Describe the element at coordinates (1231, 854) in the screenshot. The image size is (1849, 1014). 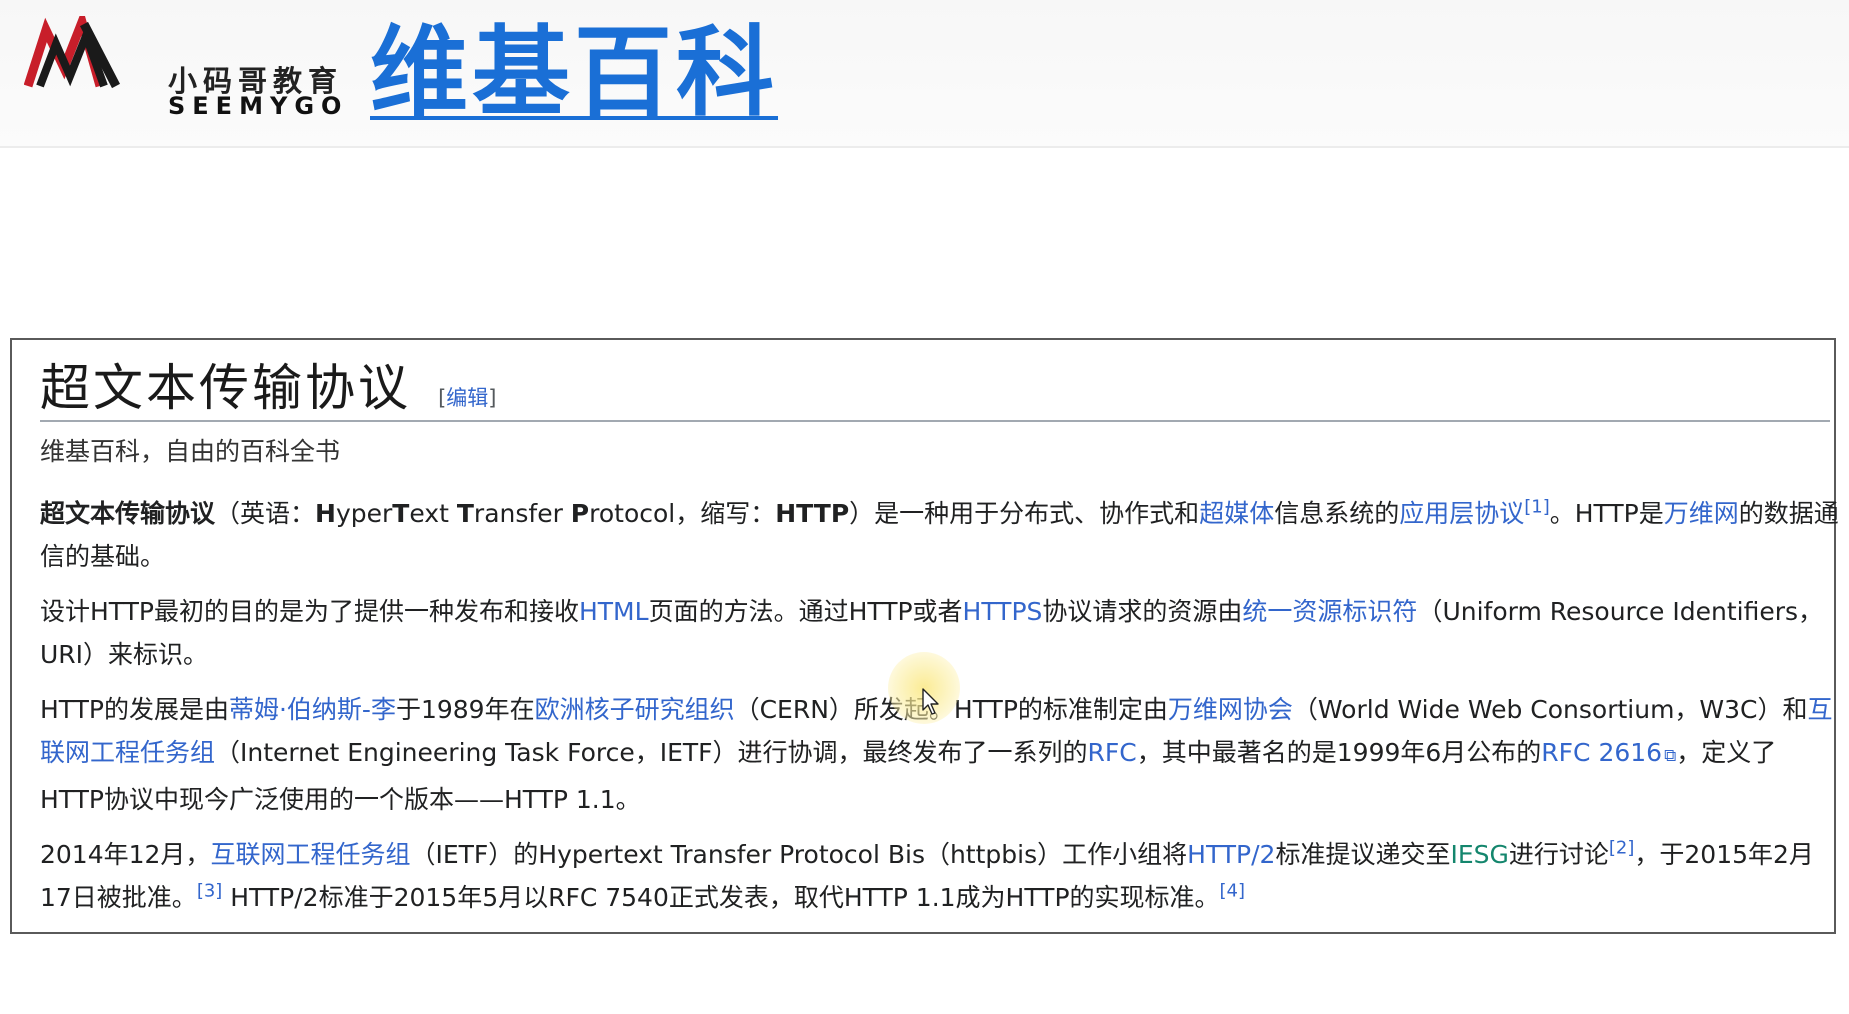
I see `link-http2: HTTP/2` at that location.